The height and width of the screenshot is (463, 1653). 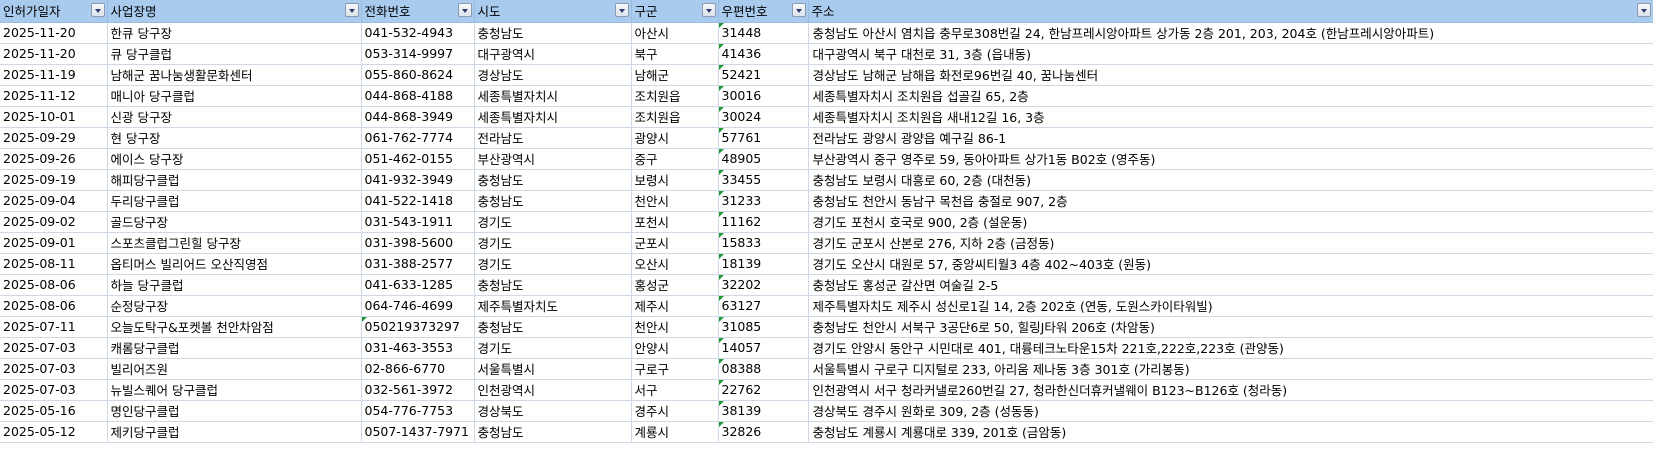 I want to click on cell-business-name: 남해군 꿈나눔생활문화센터, so click(x=234, y=75).